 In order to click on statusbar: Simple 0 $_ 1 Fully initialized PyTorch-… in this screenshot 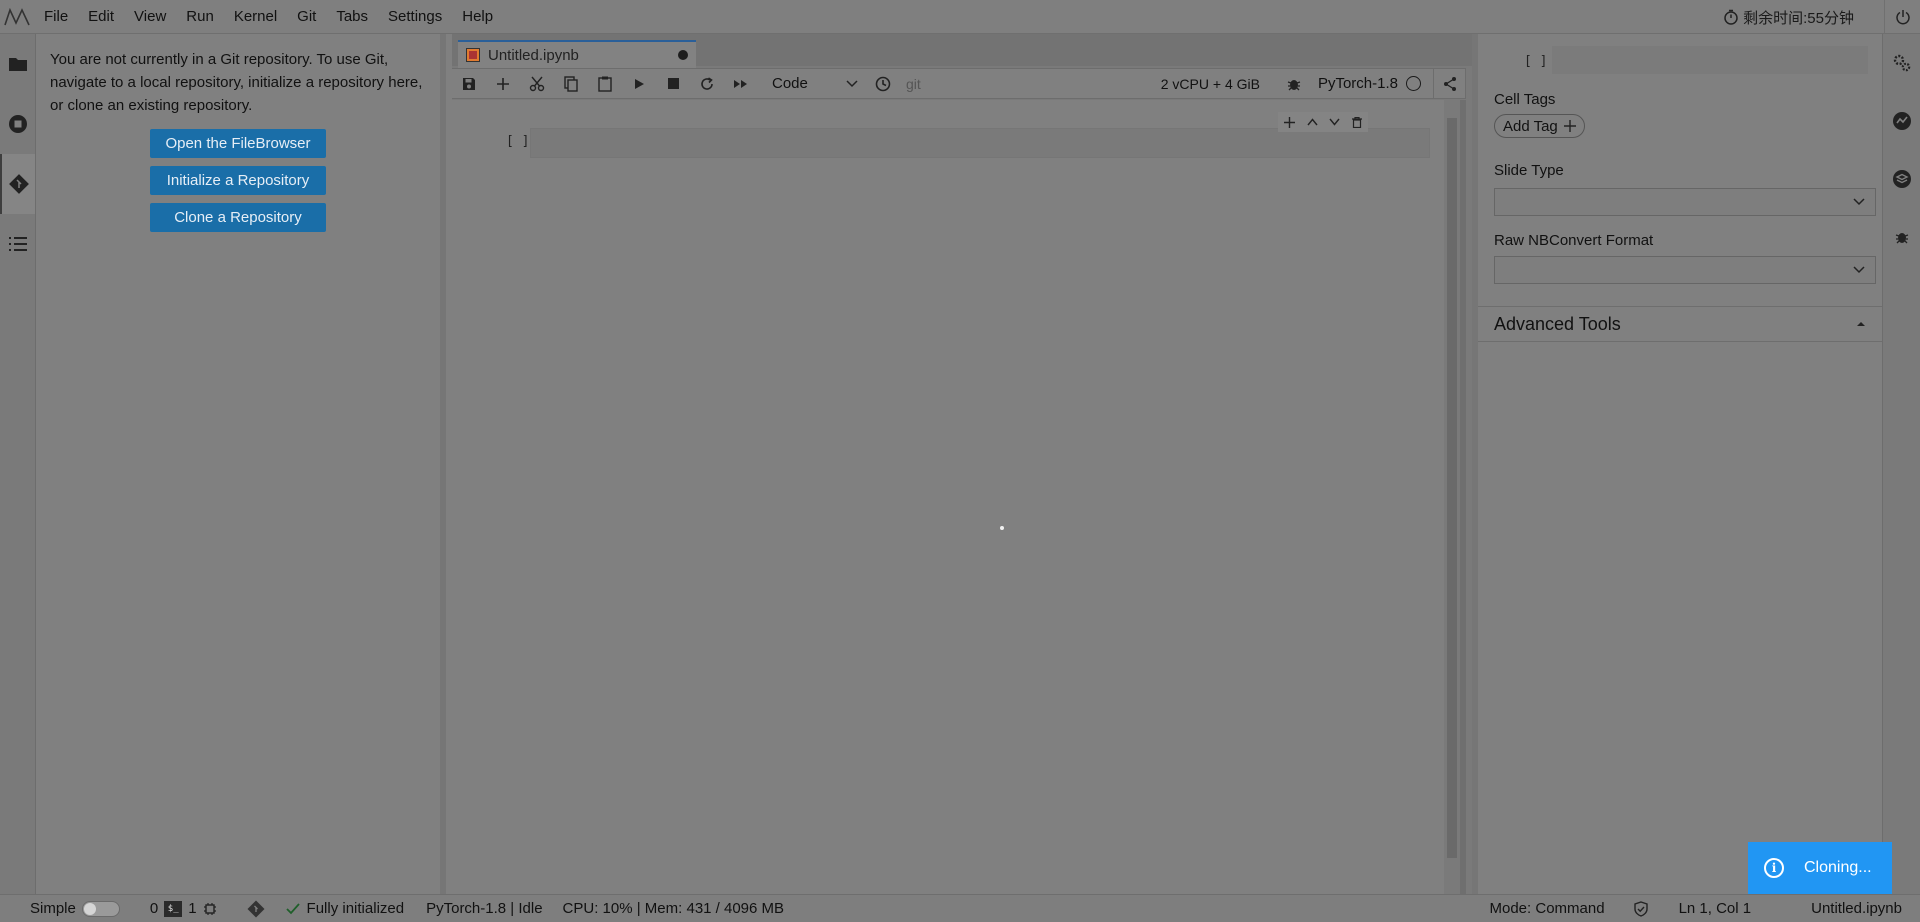, I will do `click(960, 908)`.